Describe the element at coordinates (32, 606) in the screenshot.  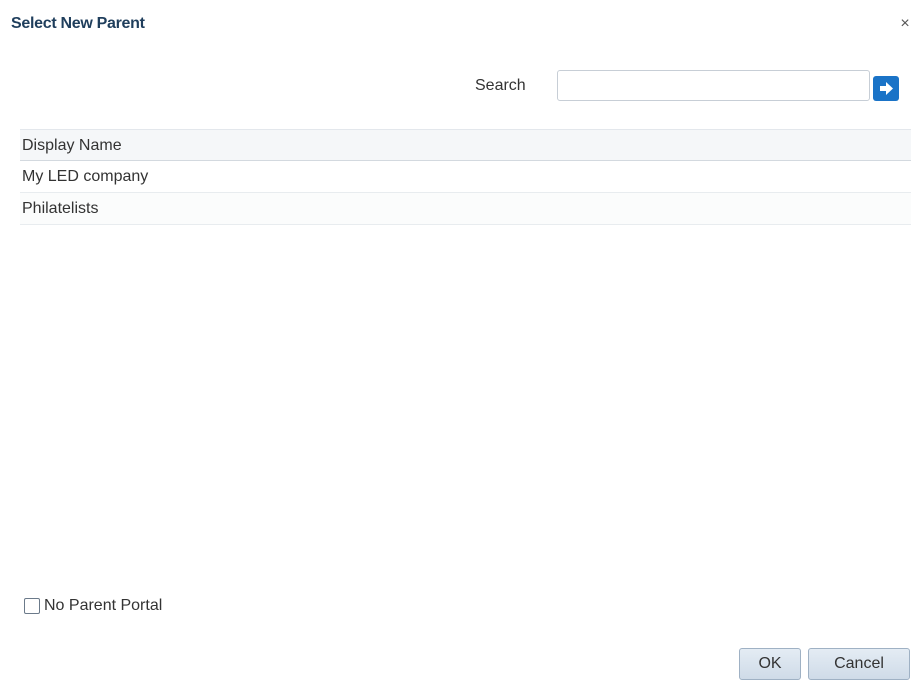
I see `no-parent-portal-checkbox` at that location.